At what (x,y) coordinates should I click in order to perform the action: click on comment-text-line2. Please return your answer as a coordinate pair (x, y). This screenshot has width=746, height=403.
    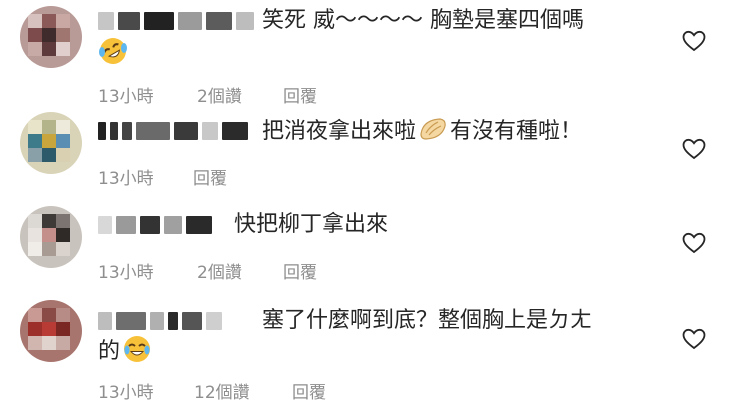
    Looking at the image, I should click on (113, 52).